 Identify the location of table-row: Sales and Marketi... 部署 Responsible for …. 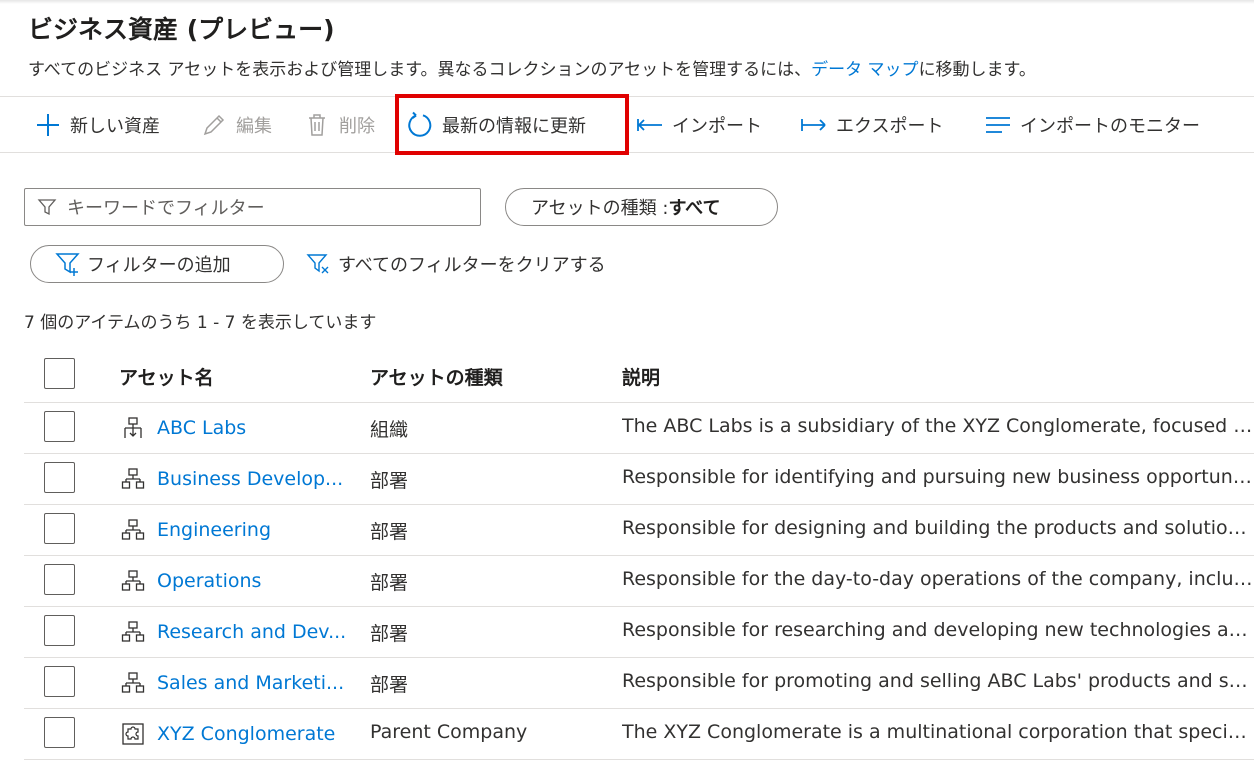
(639, 683).